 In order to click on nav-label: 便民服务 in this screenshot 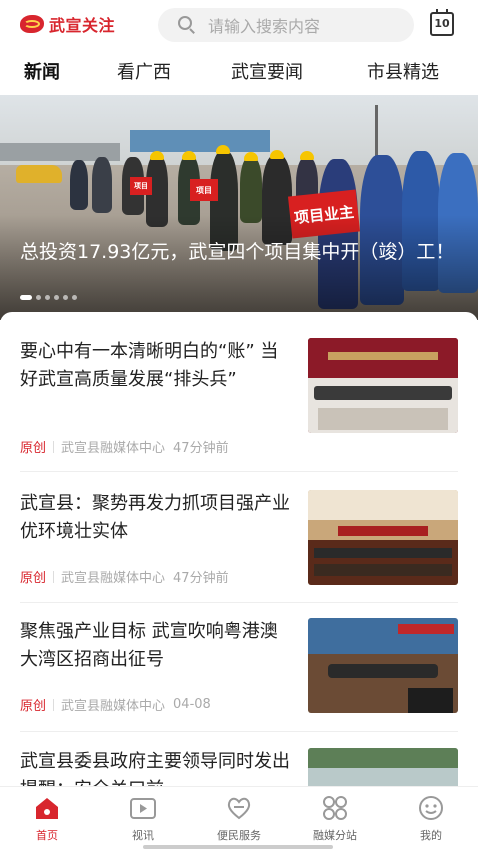, I will do `click(239, 835)`.